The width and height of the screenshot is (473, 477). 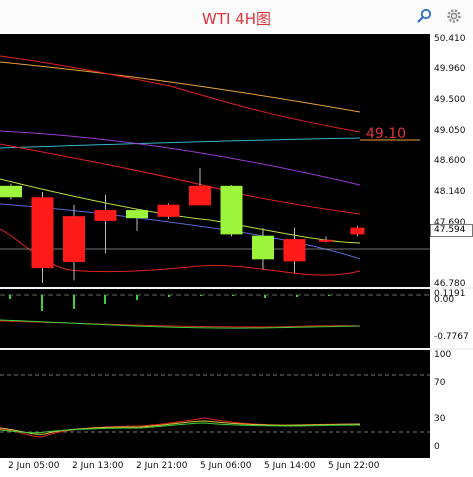 I want to click on time-tick-label: 5 Jun 14:00, so click(x=290, y=466).